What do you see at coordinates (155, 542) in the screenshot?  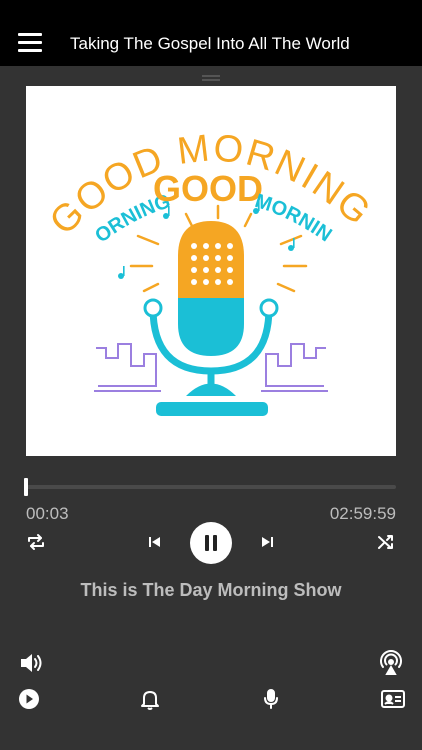 I see `previous-track-icon` at bounding box center [155, 542].